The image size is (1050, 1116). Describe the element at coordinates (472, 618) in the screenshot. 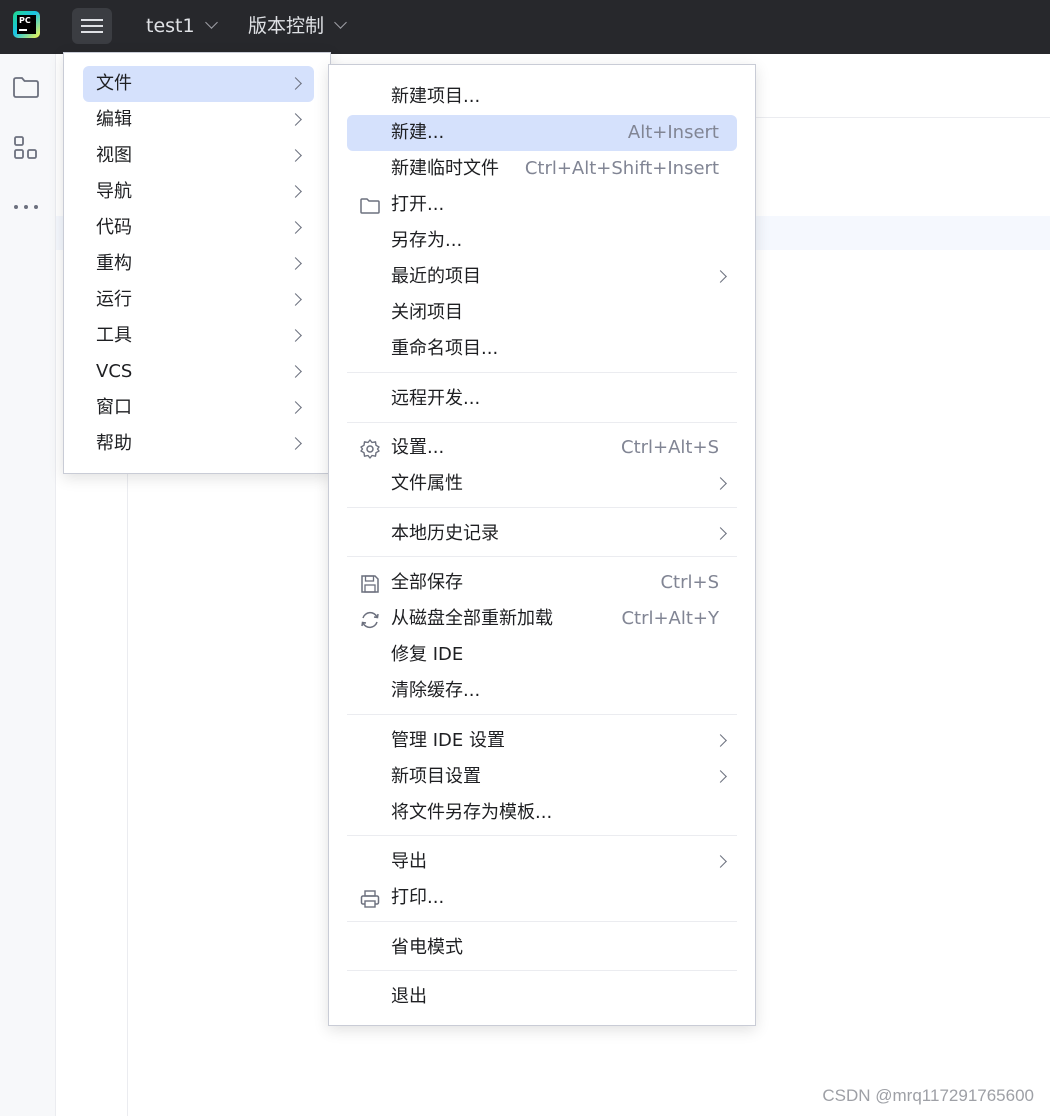

I see `menu-item-label: 从磁盘全部重新加载` at that location.